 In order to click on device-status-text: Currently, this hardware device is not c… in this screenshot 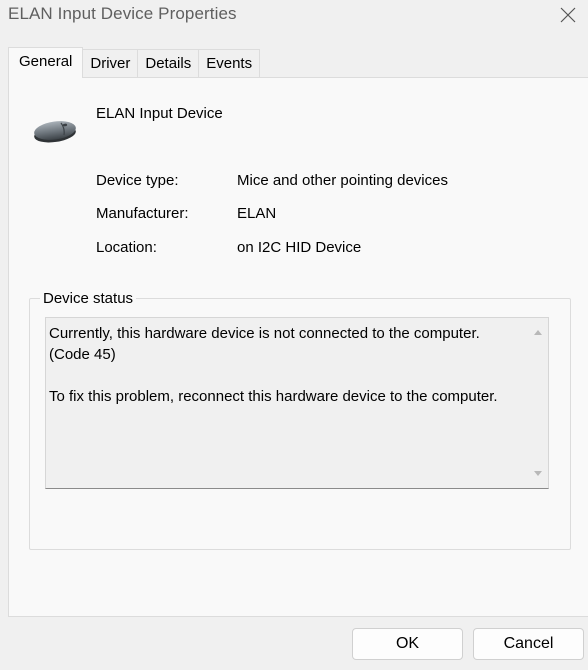, I will do `click(273, 365)`.